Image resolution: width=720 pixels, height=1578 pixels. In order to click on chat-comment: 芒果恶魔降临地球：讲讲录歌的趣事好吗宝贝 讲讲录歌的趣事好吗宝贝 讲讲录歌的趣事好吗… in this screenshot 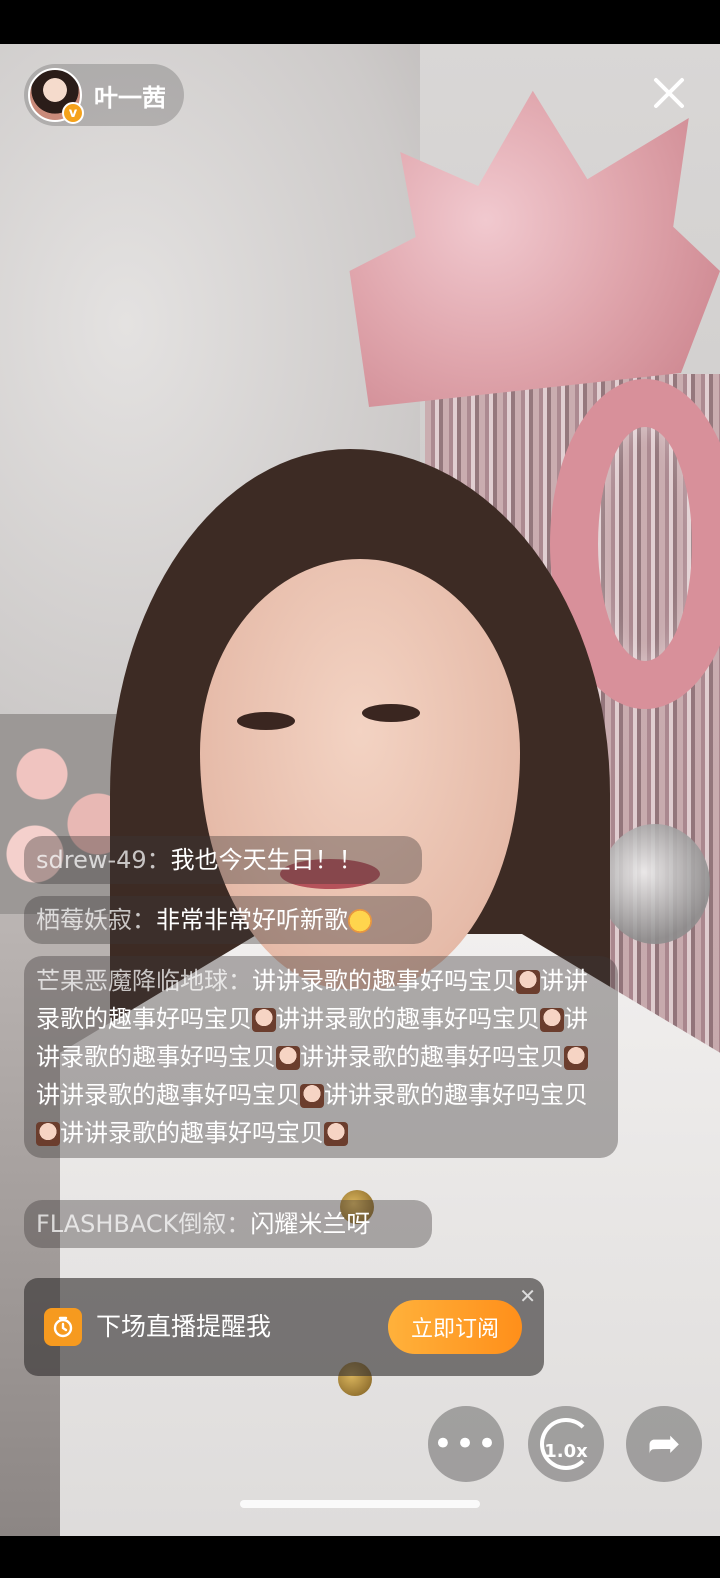, I will do `click(321, 1057)`.